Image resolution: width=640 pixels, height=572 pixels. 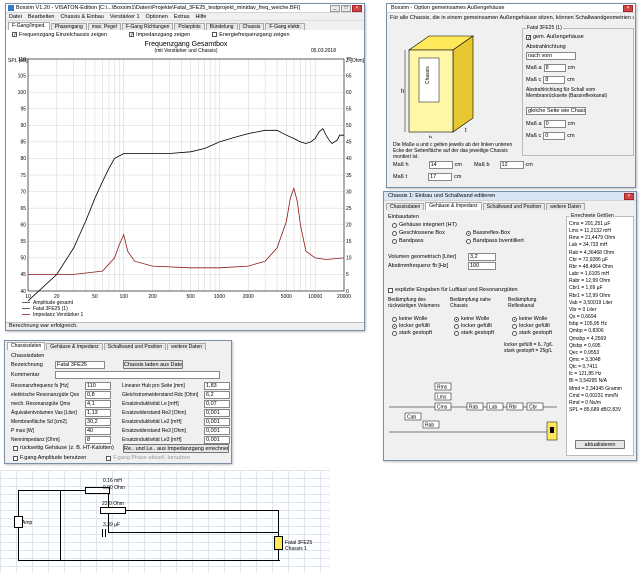 I want to click on einbau-tab-1: Gehäuse & Impedanz, so click(x=453, y=206).